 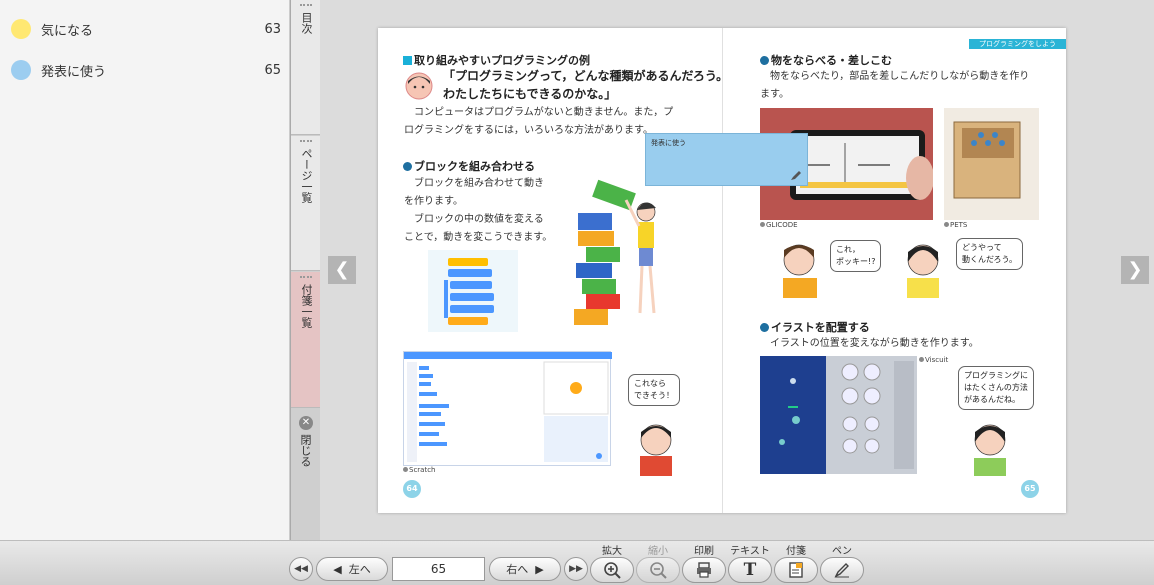 What do you see at coordinates (306, 203) in the screenshot?
I see `tab-page-list: ページ一覧` at bounding box center [306, 203].